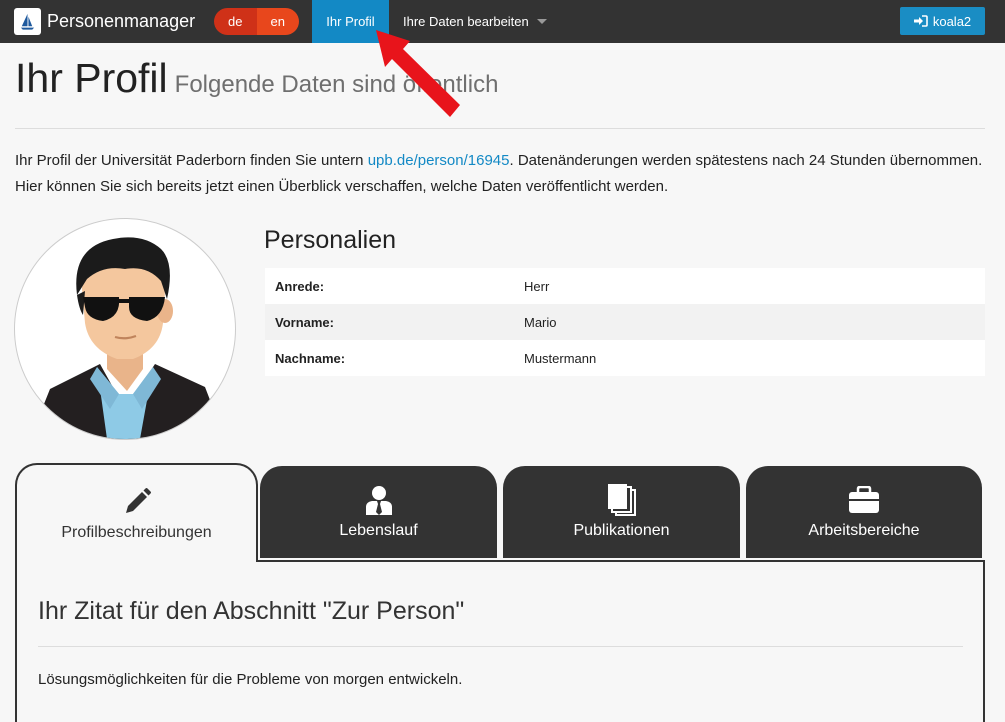  I want to click on table-row: Vorname: Mario, so click(625, 322).